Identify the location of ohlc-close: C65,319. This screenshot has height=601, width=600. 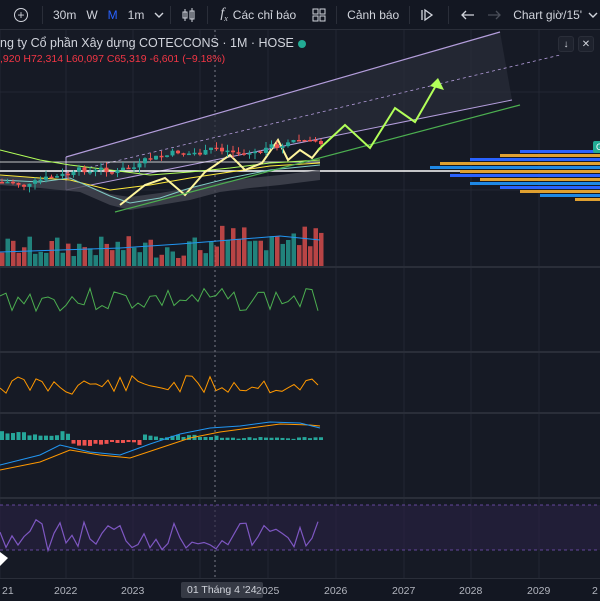
(126, 59).